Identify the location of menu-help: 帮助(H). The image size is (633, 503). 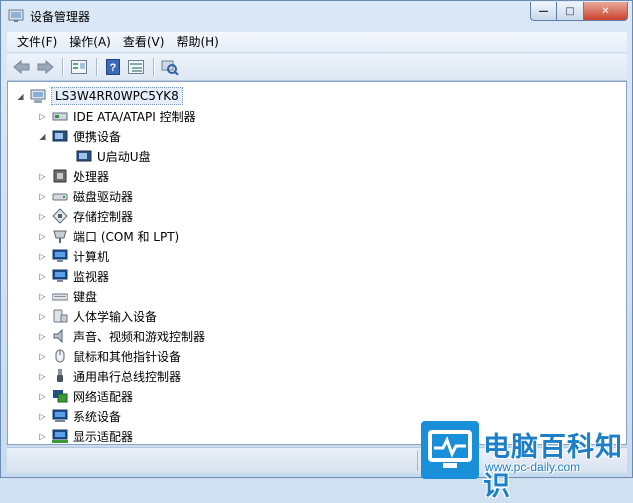
(197, 42).